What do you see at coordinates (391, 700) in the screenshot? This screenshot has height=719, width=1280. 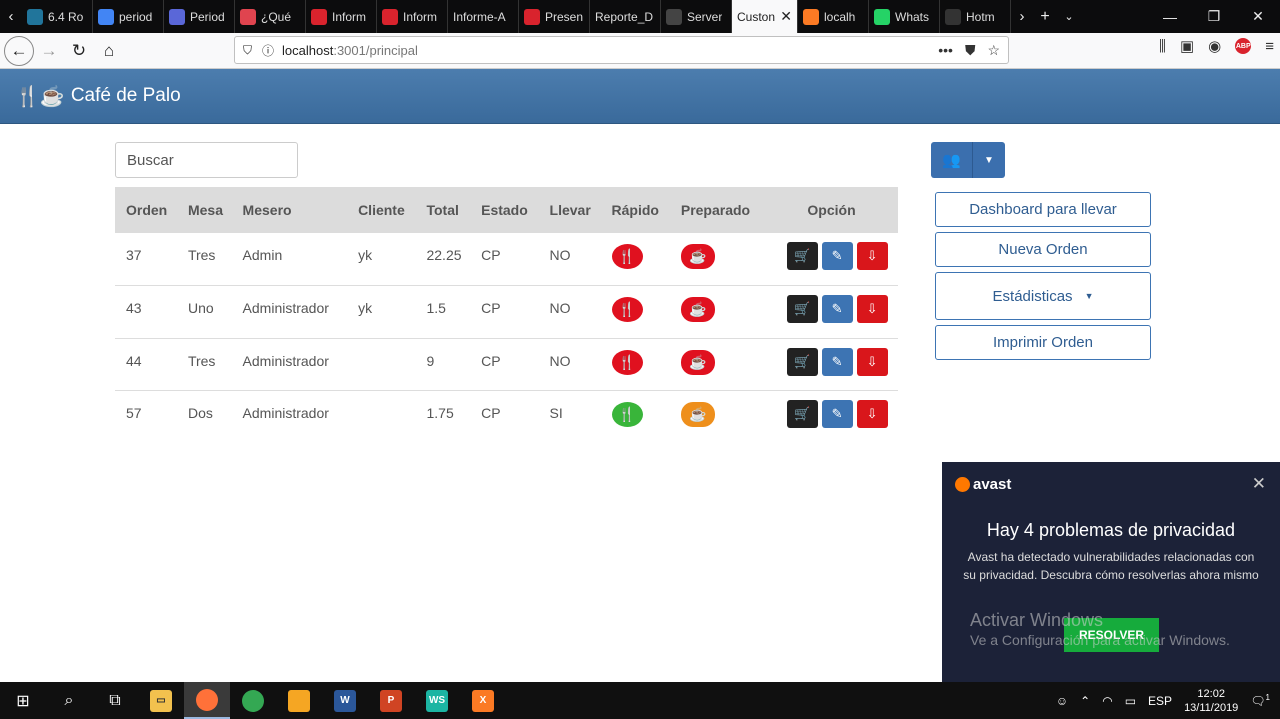 I see `powerpoint-icon: P` at bounding box center [391, 700].